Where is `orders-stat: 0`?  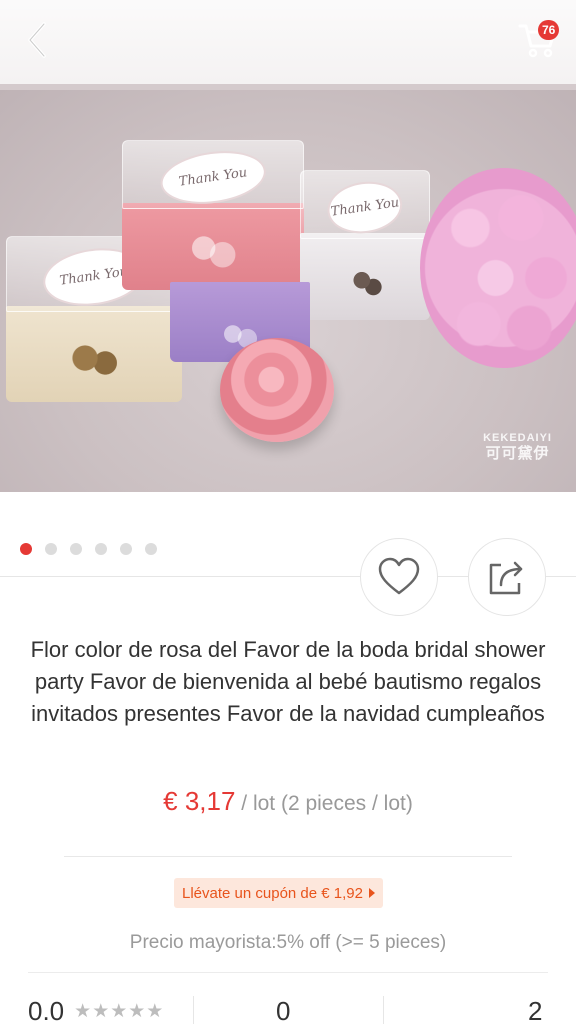 orders-stat: 0 is located at coordinates (283, 1010).